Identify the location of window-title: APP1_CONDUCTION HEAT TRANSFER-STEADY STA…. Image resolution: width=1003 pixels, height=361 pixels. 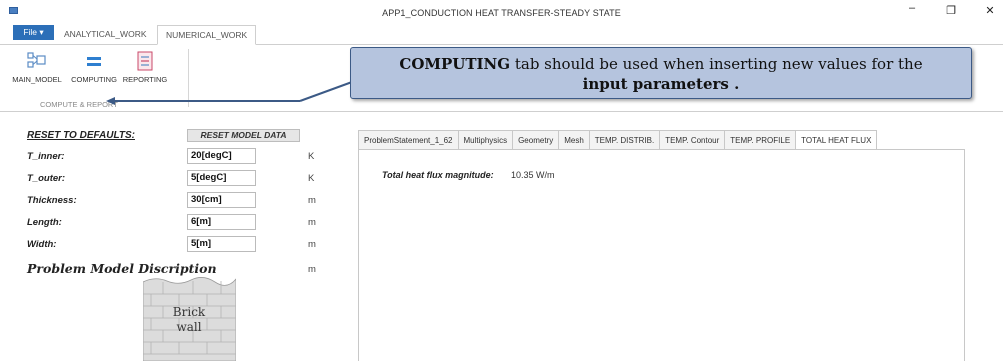
(501, 13).